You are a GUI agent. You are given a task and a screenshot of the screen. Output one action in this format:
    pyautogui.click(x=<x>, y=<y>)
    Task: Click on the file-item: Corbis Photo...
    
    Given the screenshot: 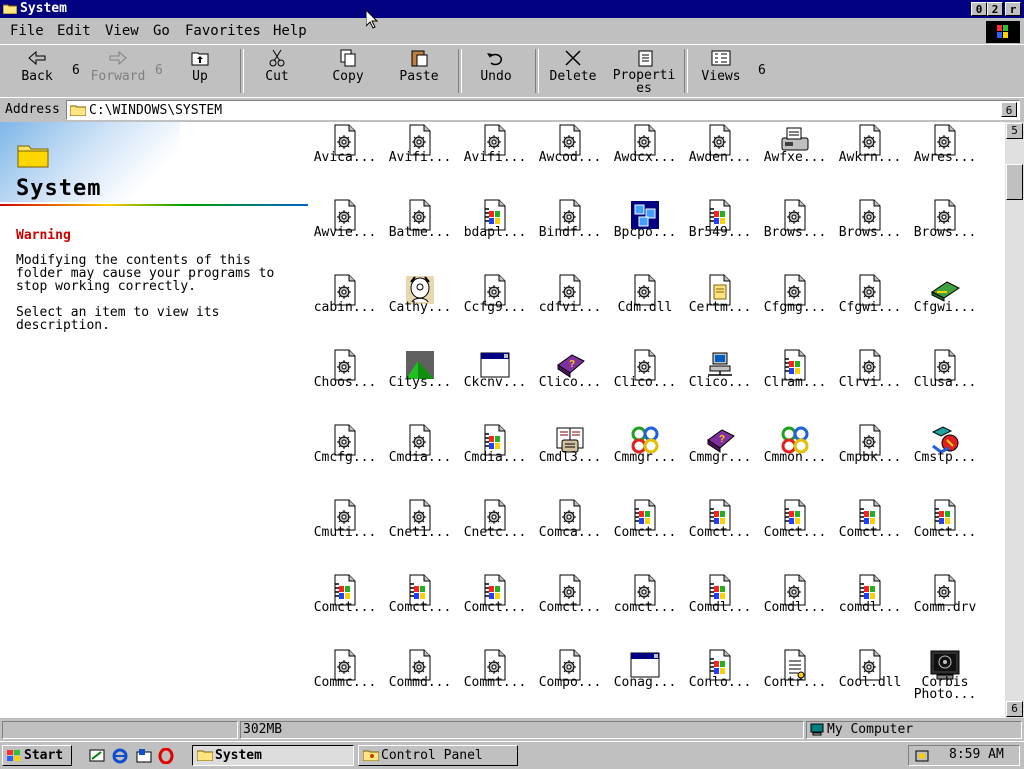 What is the action you would take?
    pyautogui.click(x=945, y=683)
    